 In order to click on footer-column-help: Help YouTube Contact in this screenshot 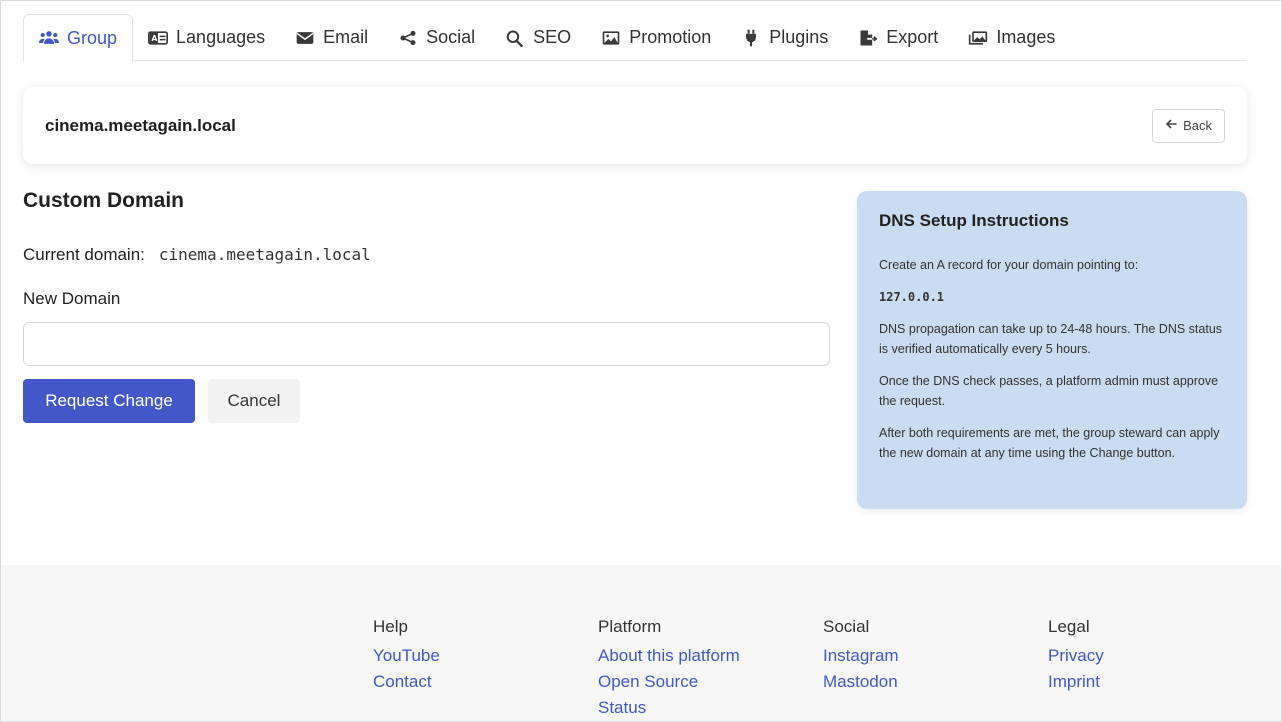, I will do `click(406, 656)`.